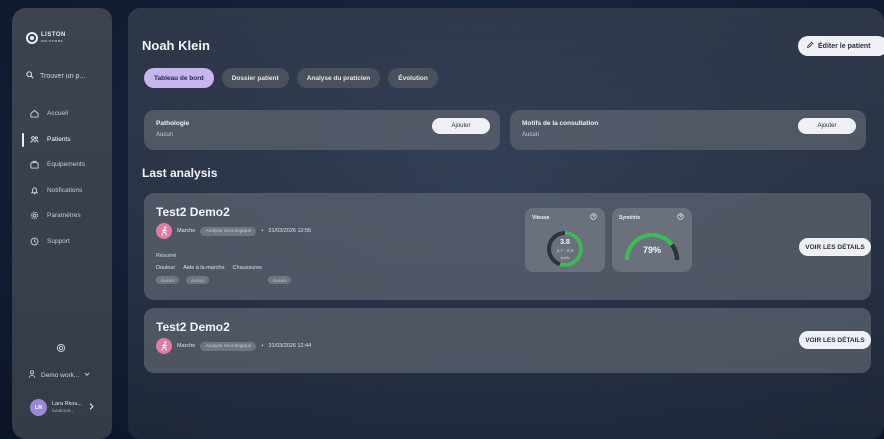  Describe the element at coordinates (65, 190) in the screenshot. I see `sidebar-item-label: Notifications` at that location.